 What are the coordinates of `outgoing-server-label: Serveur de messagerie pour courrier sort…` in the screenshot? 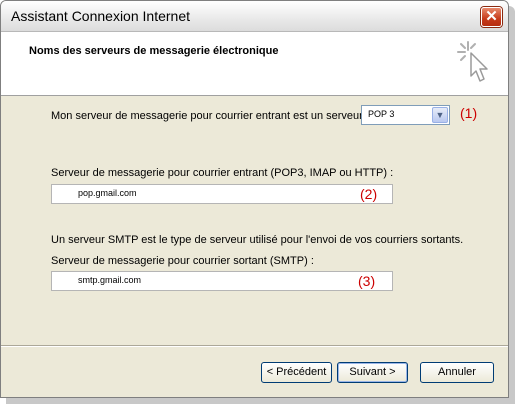 It's located at (182, 261).